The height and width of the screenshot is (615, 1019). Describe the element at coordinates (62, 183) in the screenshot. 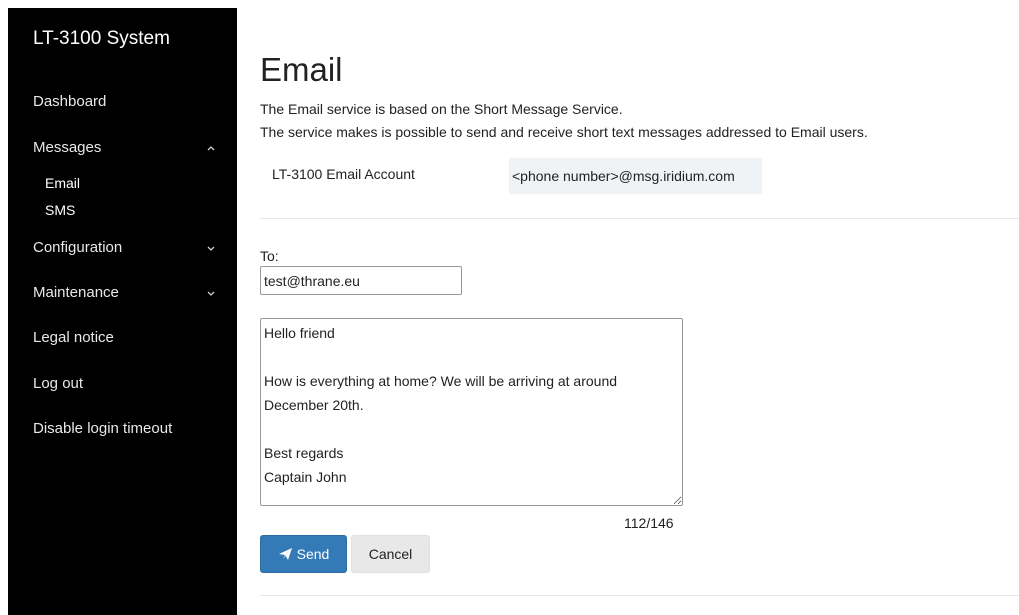

I see `sidebar-subitem-email: Email` at that location.